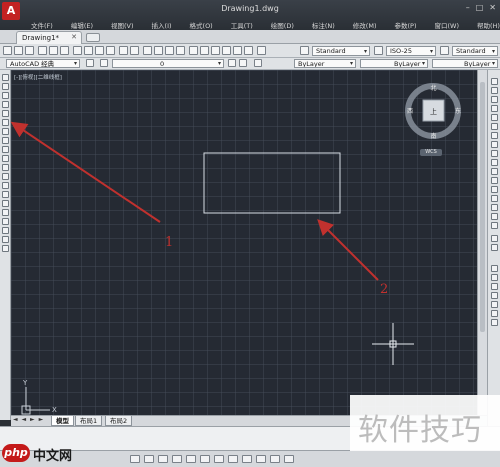 The image size is (500, 467). Describe the element at coordinates (494, 198) in the screenshot. I see `join-icon` at that location.